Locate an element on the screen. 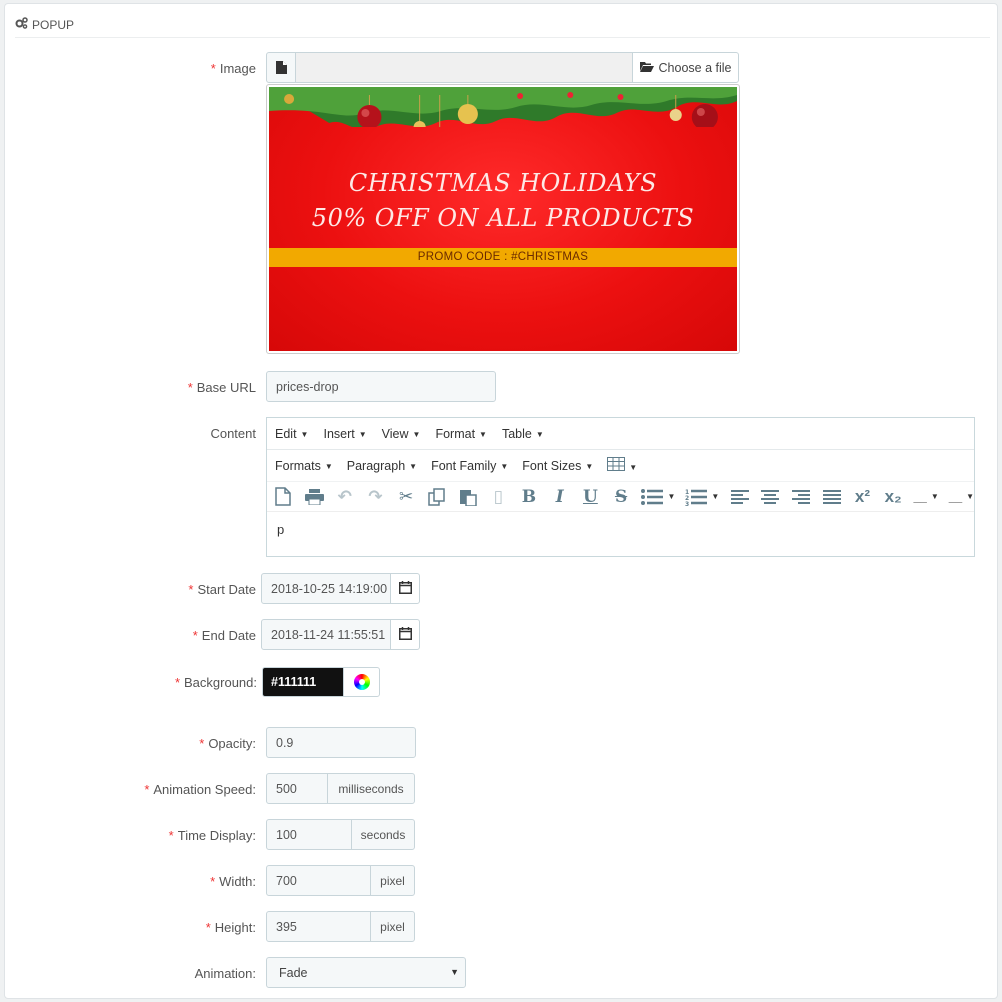  gears-icon is located at coordinates (21, 24).